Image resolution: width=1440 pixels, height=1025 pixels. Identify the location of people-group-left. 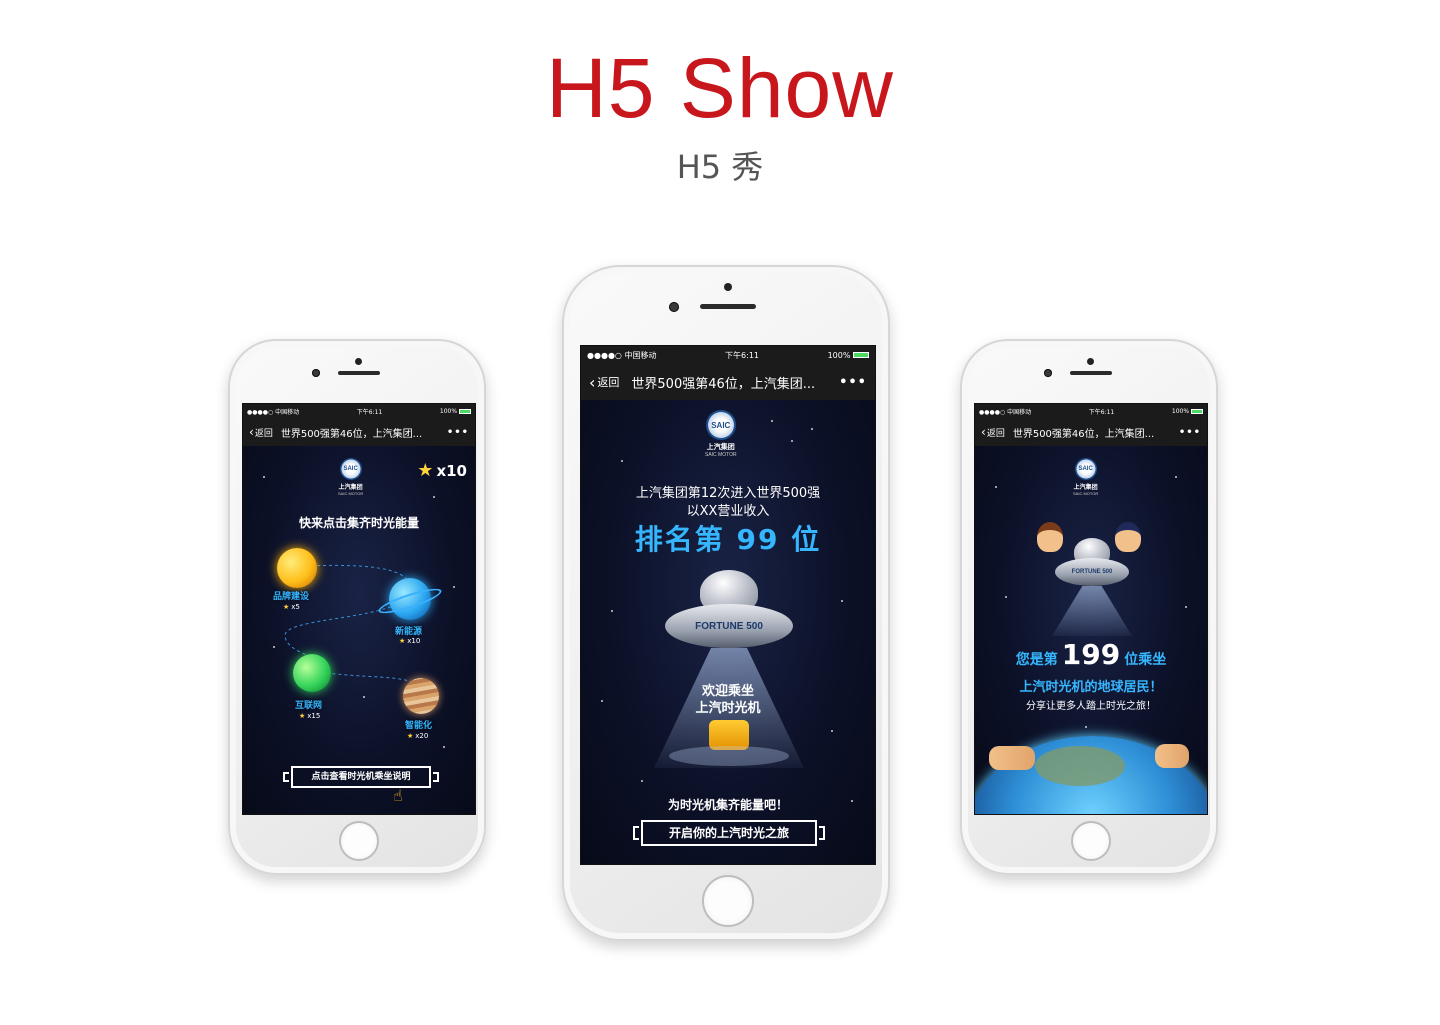
(1012, 758).